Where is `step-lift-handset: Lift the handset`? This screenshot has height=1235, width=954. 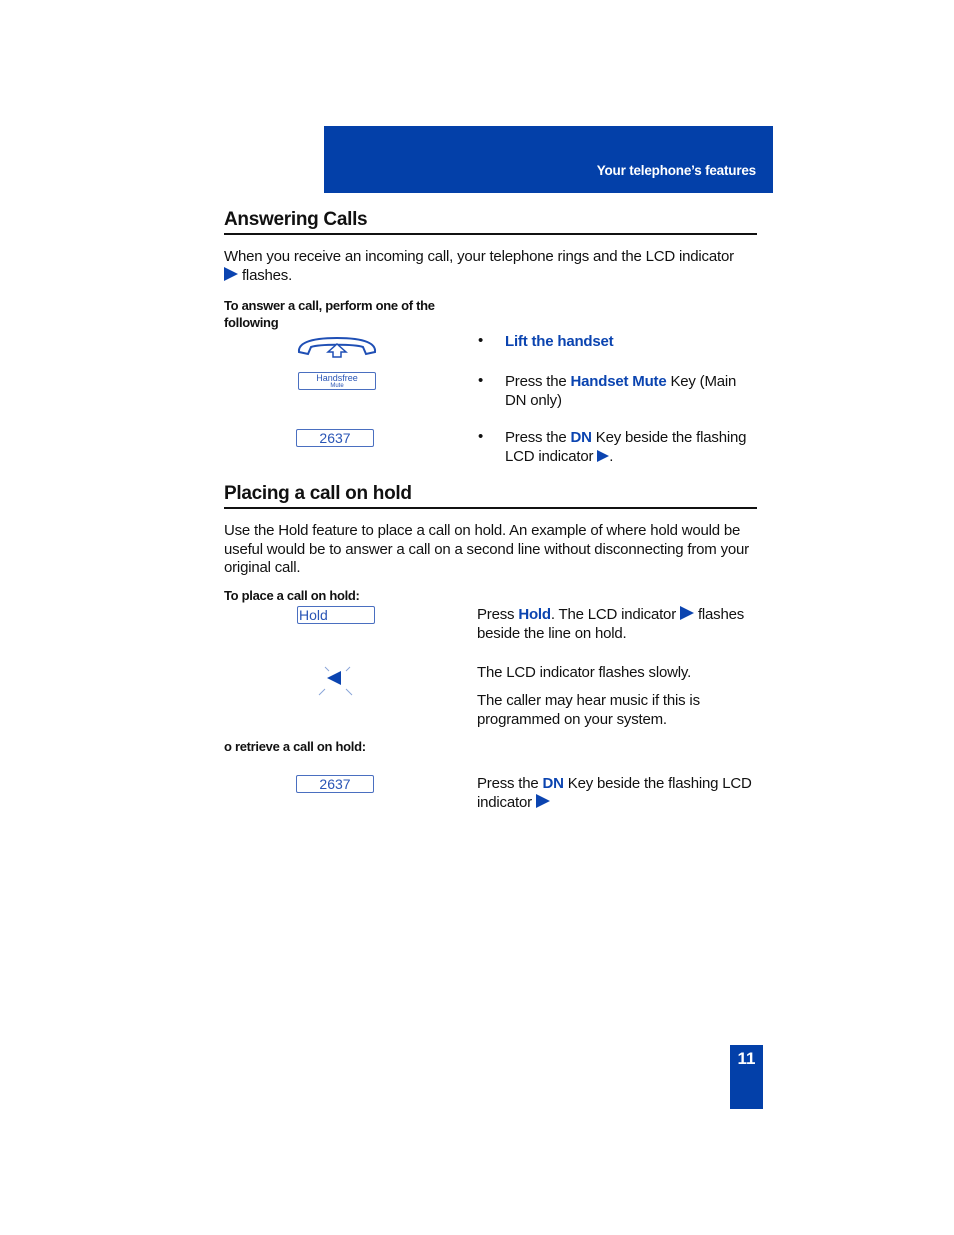
step-lift-handset: Lift the handset is located at coordinates (559, 341).